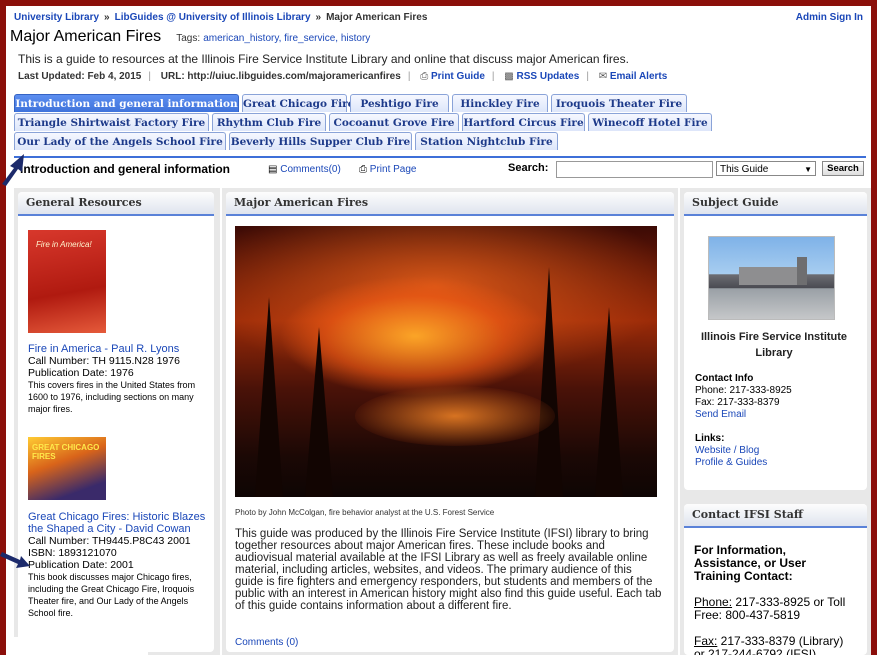 This screenshot has height=655, width=877. I want to click on tab-introduction: Introduction and general information, so click(126, 103).